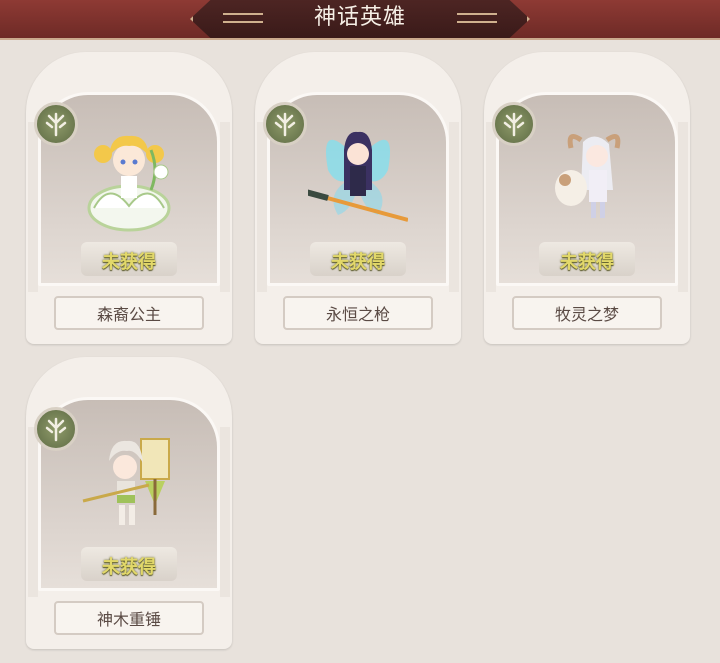  Describe the element at coordinates (129, 618) in the screenshot. I see `hero-name: 神木重锤` at that location.